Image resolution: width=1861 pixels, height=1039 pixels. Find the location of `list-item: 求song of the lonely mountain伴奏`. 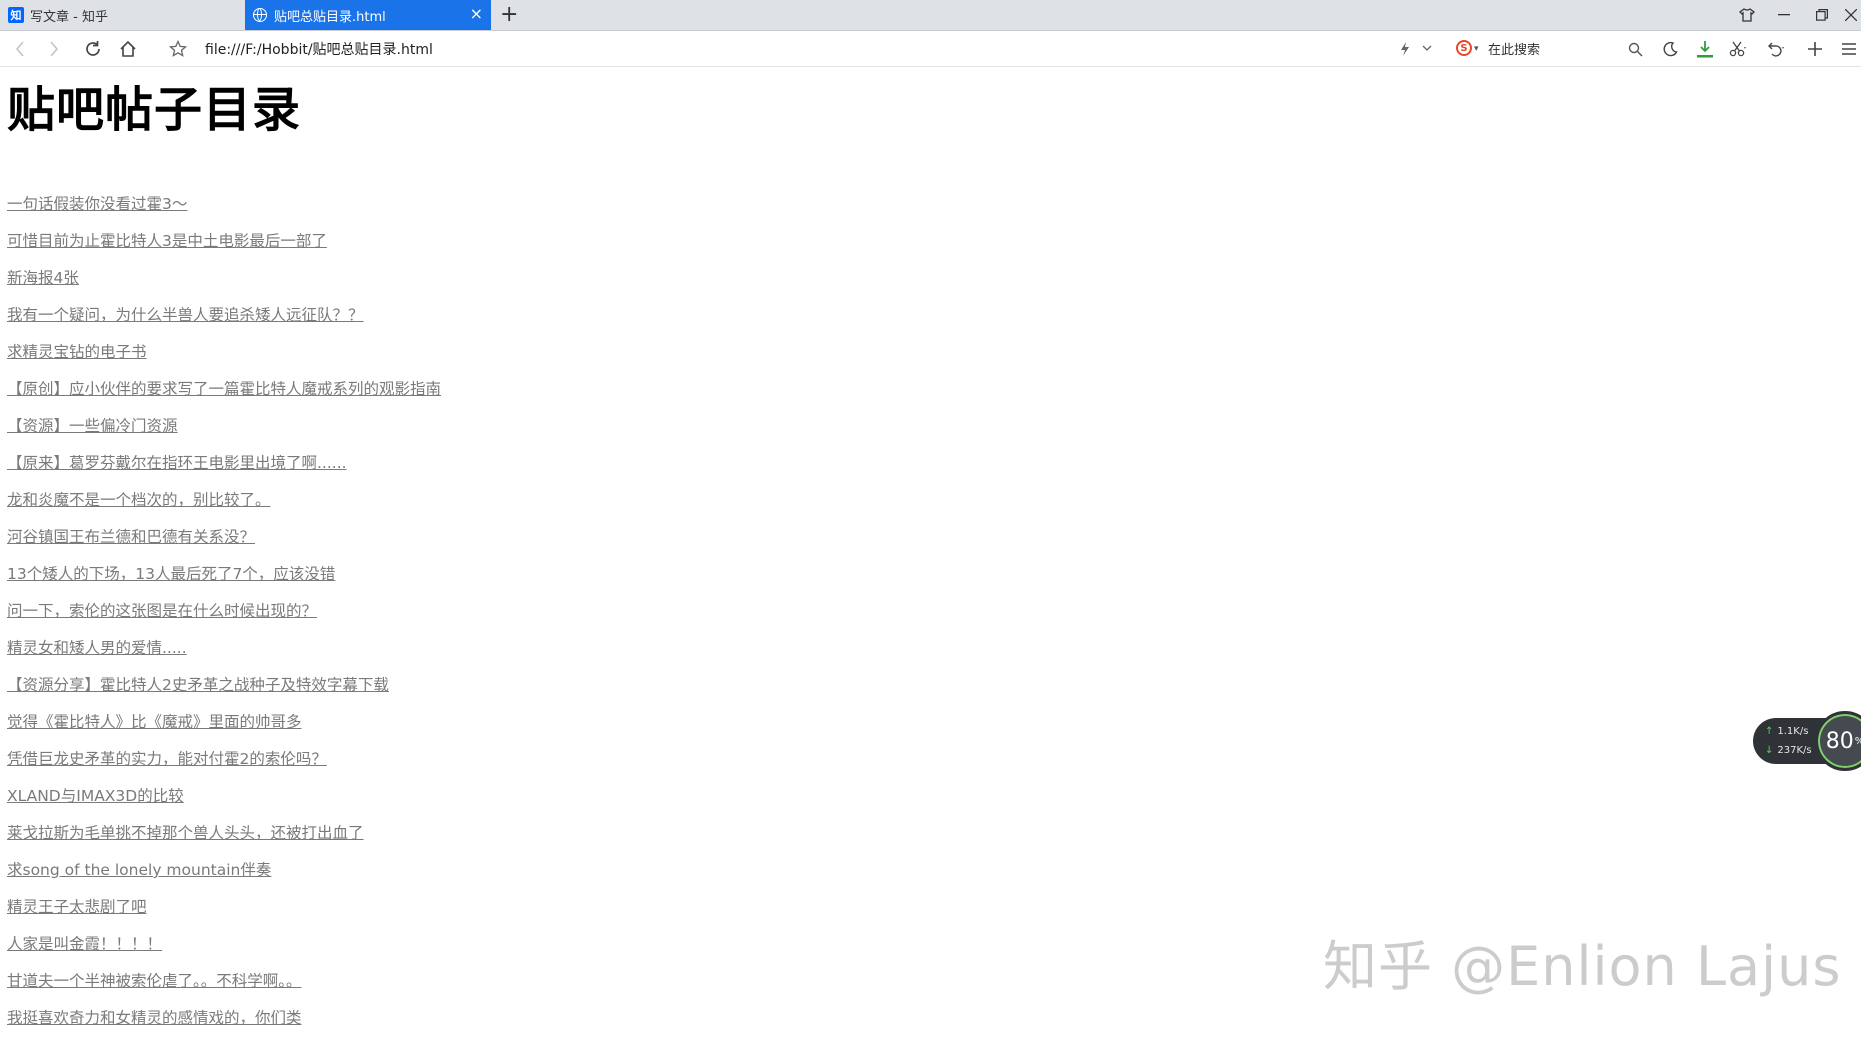

list-item: 求song of the lonely mountain伴奏 is located at coordinates (224, 869).